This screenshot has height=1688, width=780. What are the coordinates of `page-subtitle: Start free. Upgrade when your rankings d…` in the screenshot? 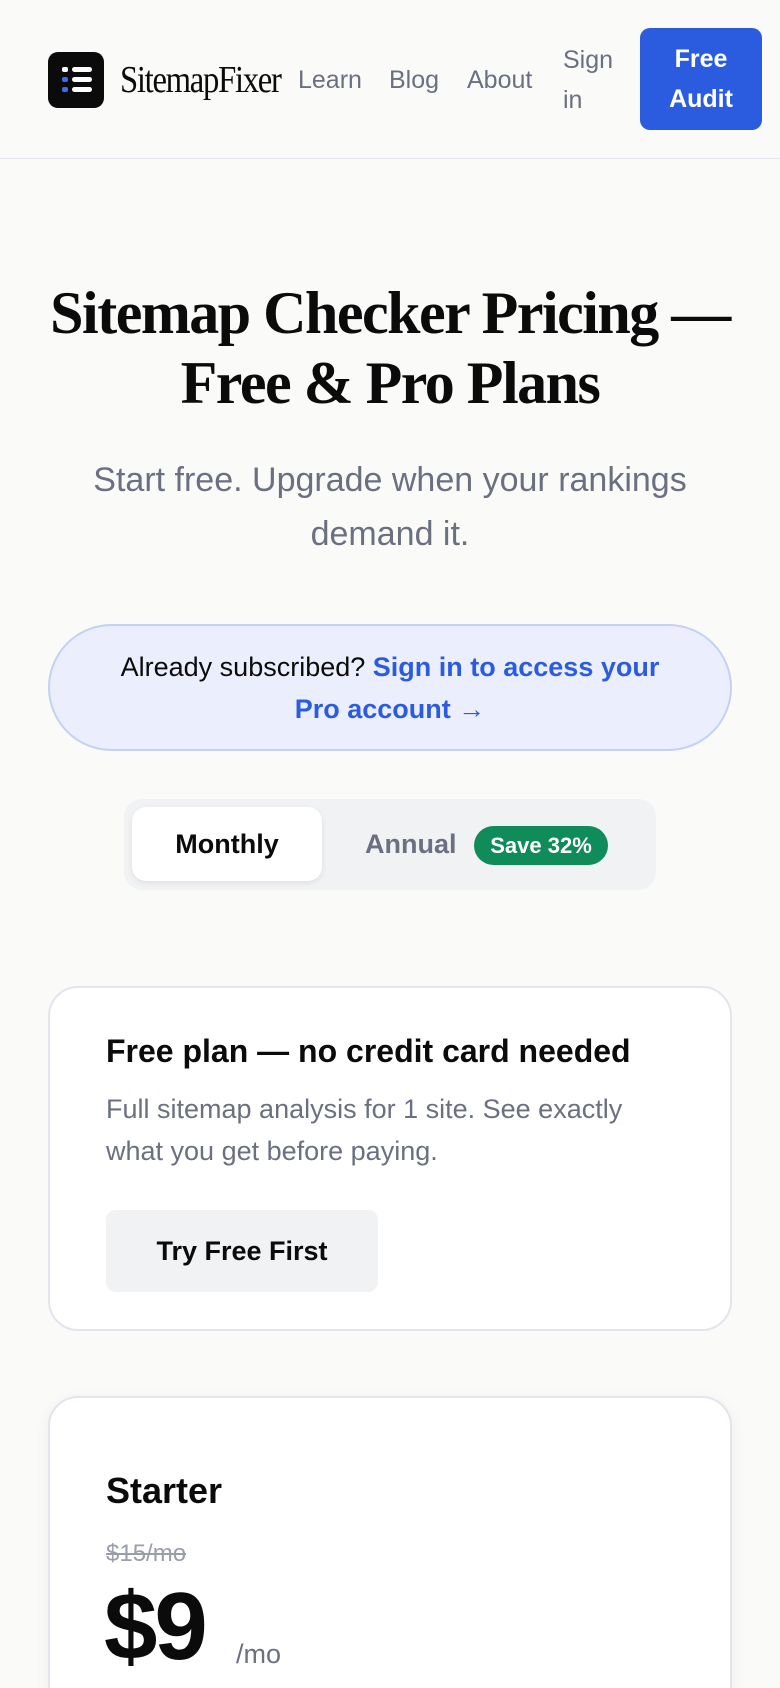 It's located at (390, 507).